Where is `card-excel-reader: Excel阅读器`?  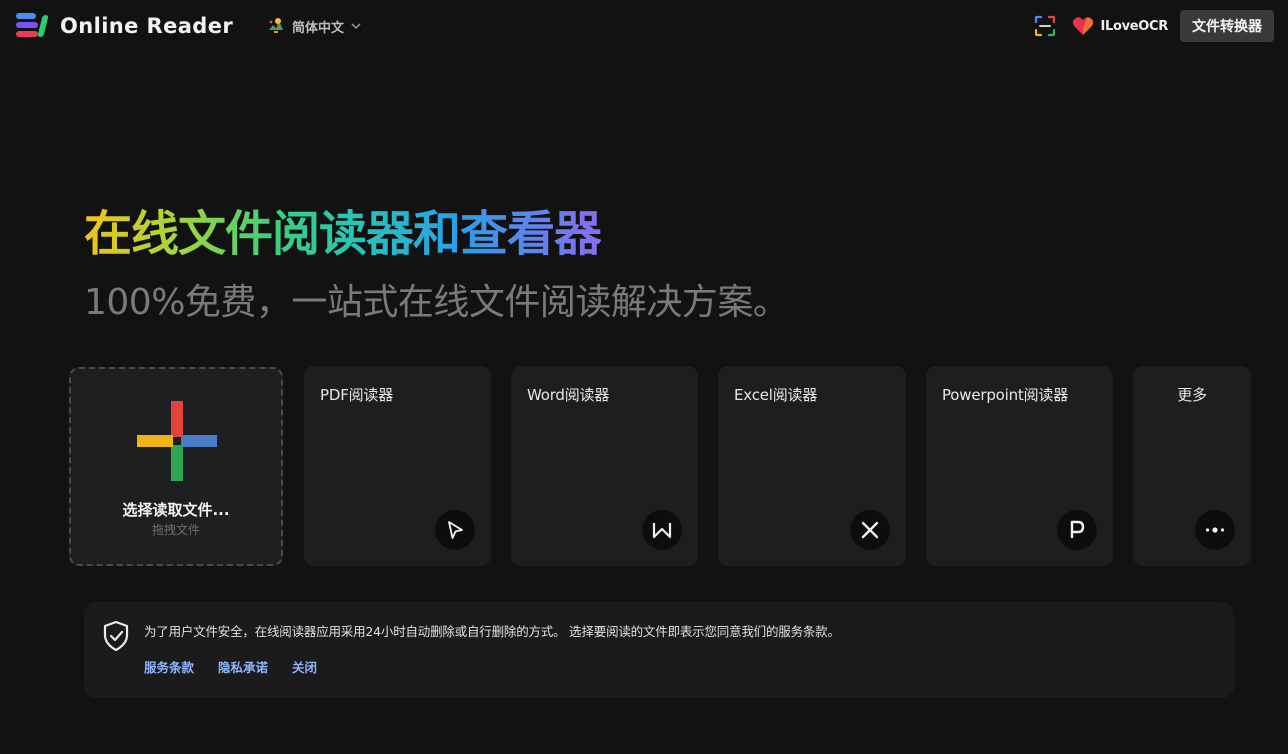 card-excel-reader: Excel阅读器 is located at coordinates (812, 466).